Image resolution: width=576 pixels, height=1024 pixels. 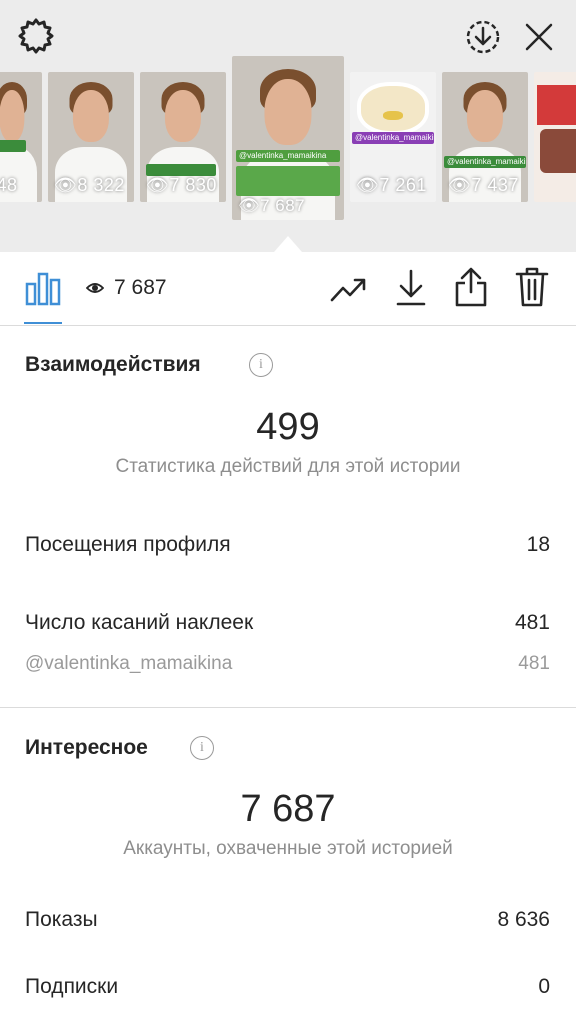 I want to click on story-thumb-3: 👁7 830, so click(x=183, y=137).